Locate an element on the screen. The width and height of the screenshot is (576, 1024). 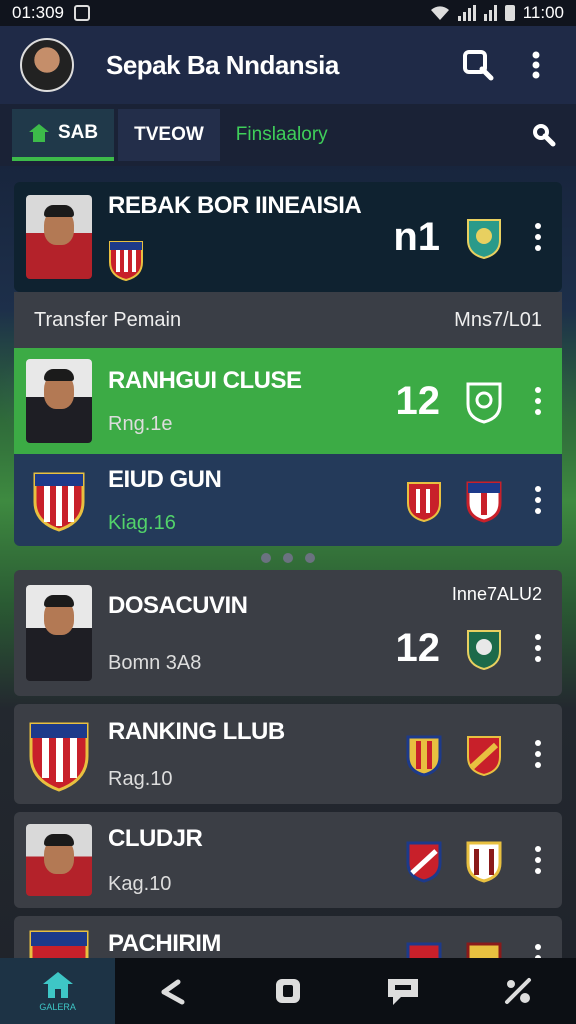
card-meta: Inne7ALU2 is located at coordinates (496, 594).